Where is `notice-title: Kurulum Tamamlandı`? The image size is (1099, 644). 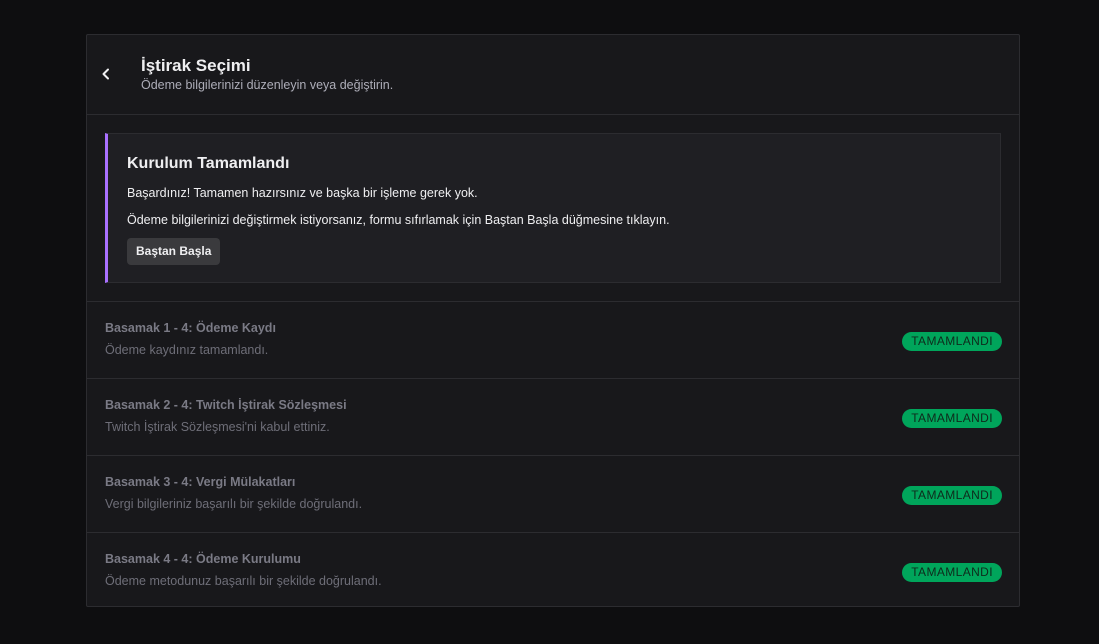
notice-title: Kurulum Tamamlandı is located at coordinates (208, 163).